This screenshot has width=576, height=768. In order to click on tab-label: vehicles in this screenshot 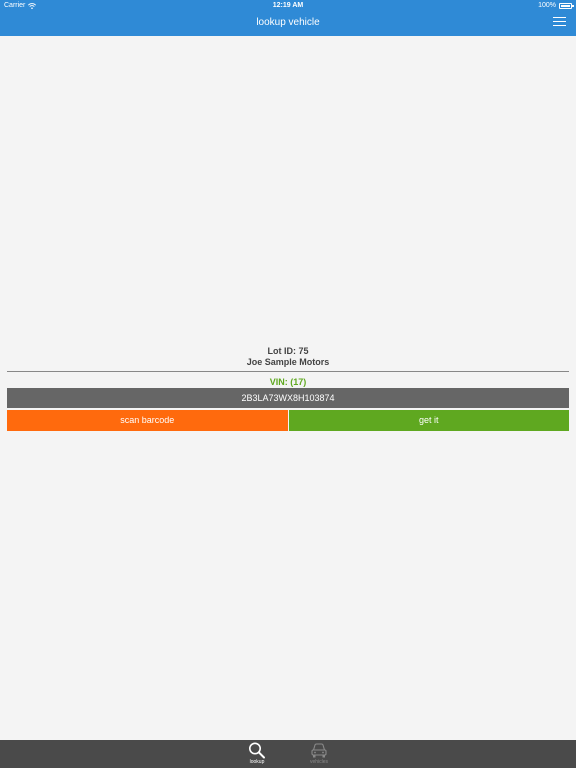, I will do `click(319, 762)`.